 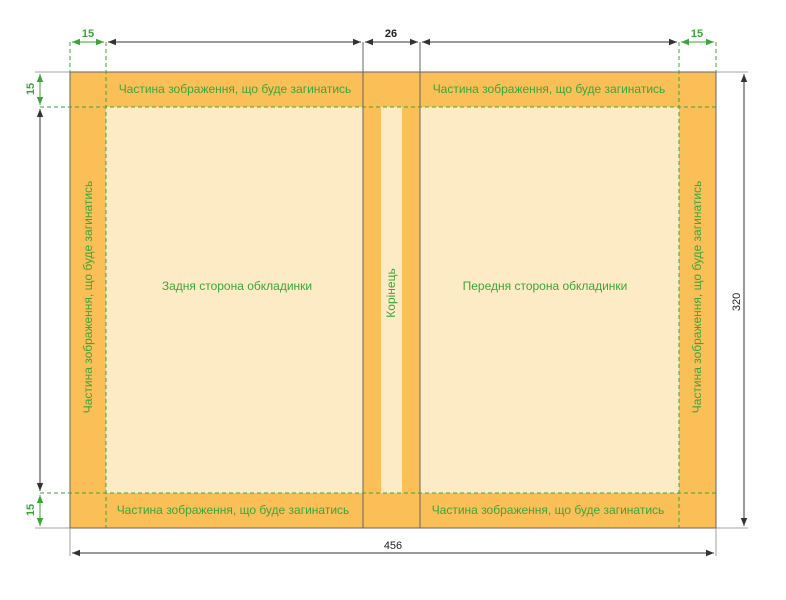 What do you see at coordinates (548, 510) in the screenshot?
I see `fold-text-bottom-right: Частина зображення, що буде загинатись` at bounding box center [548, 510].